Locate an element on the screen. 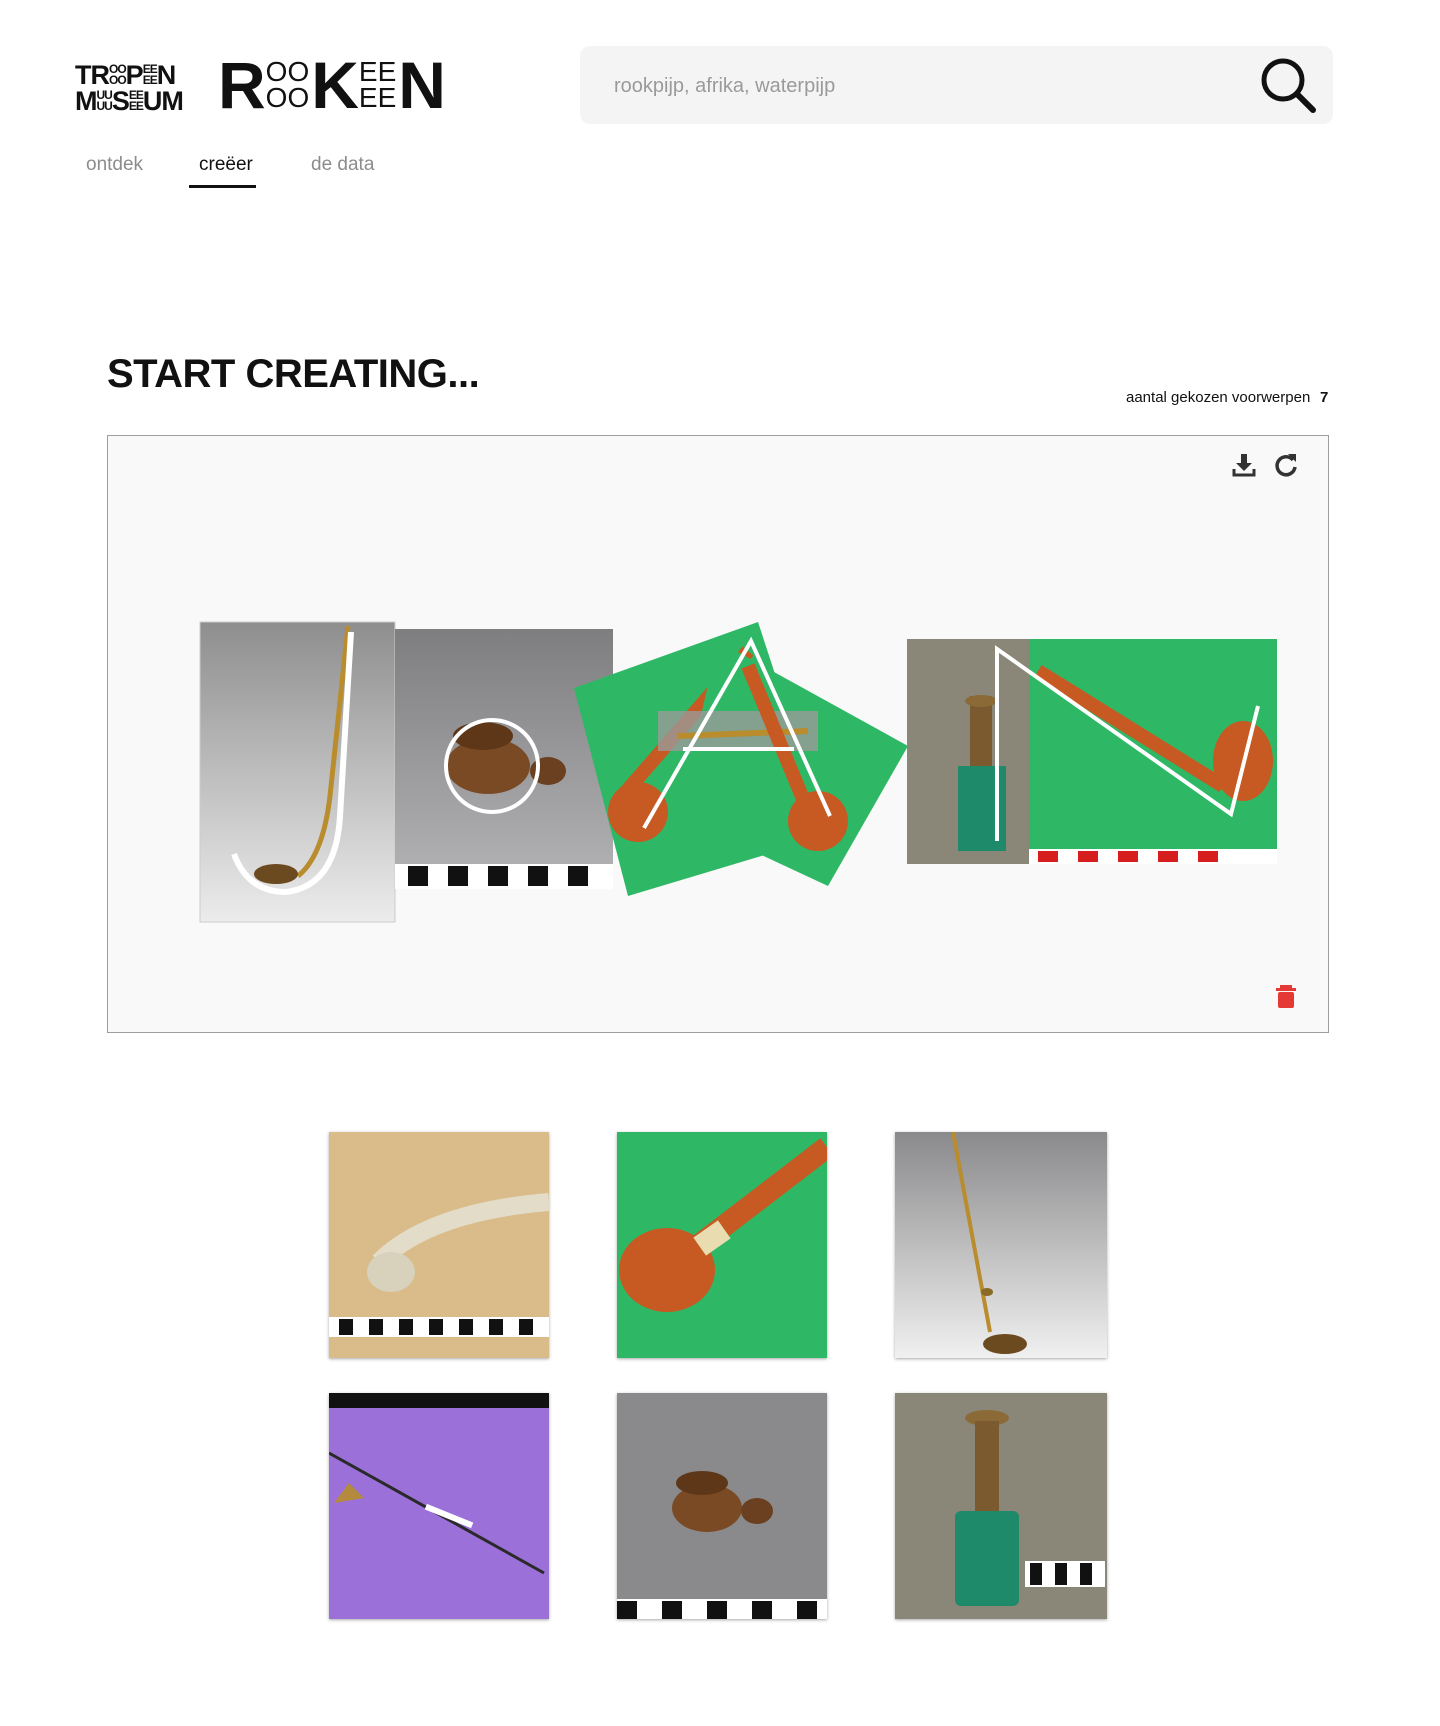 Image resolution: width=1440 pixels, height=1726 pixels. composition-photo-j is located at coordinates (297, 772).